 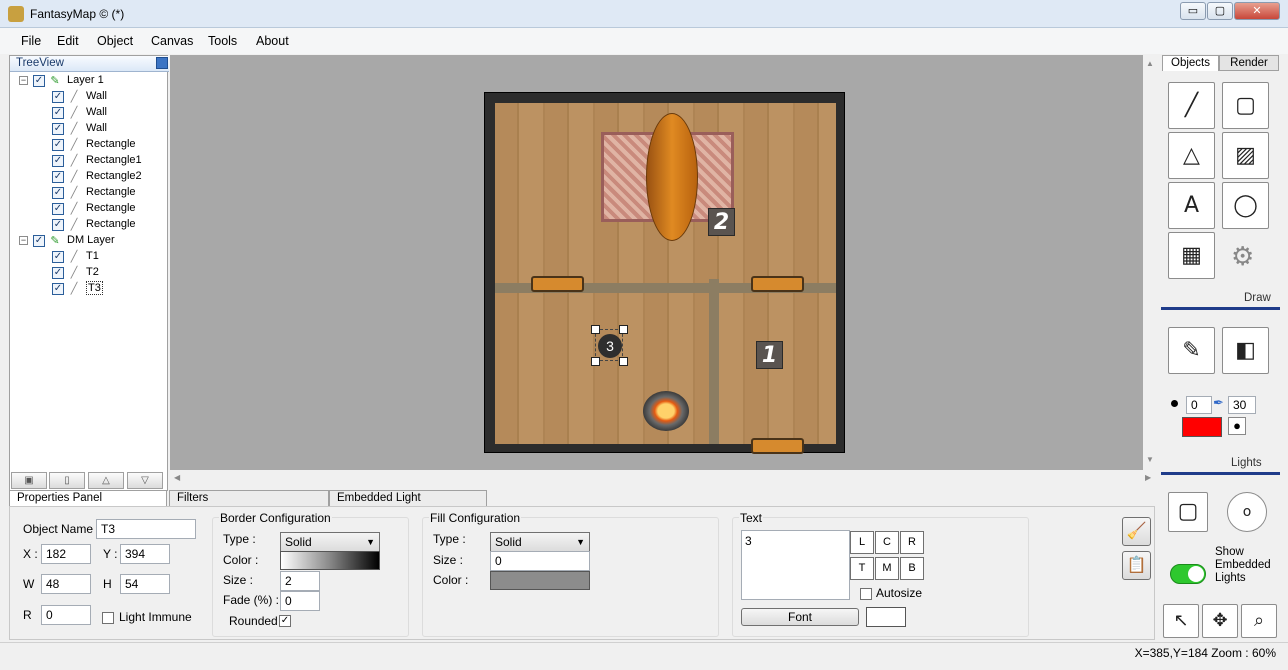 I want to click on close-button: ✕, so click(x=1257, y=11).